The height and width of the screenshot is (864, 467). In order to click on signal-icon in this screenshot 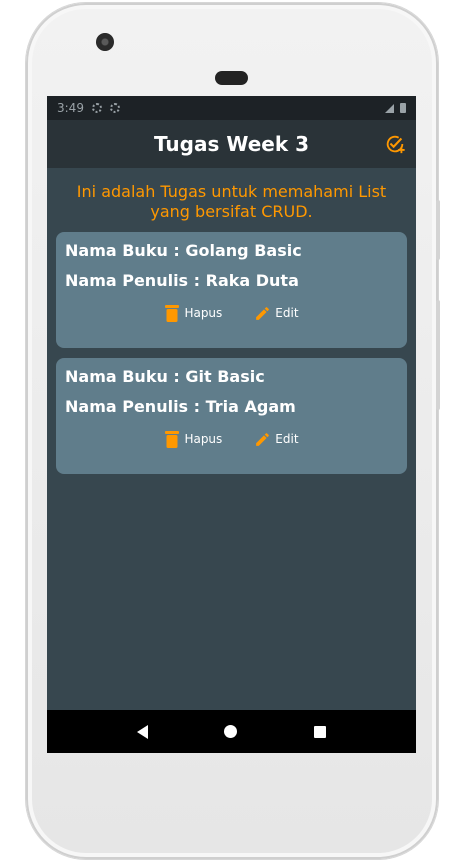, I will do `click(389, 108)`.